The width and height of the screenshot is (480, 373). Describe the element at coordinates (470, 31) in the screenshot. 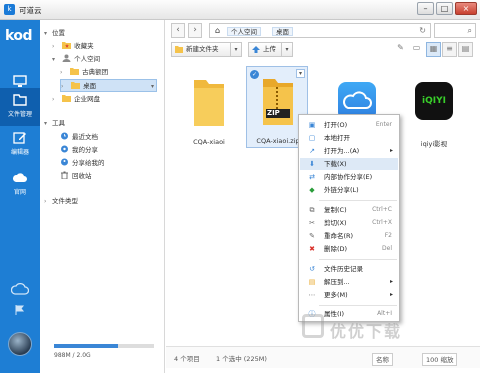

I see `search-icon: ⌕` at that location.